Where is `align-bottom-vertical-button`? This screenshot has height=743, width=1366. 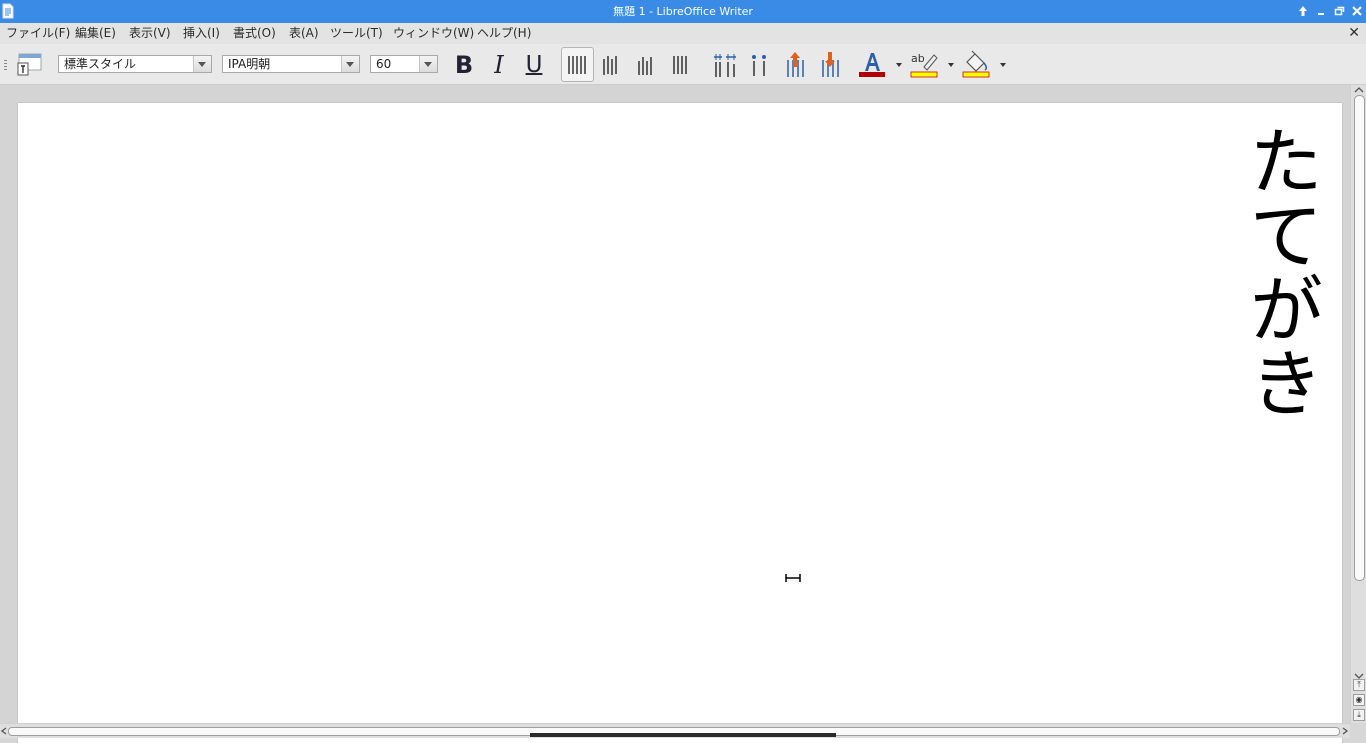 align-bottom-vertical-button is located at coordinates (647, 65).